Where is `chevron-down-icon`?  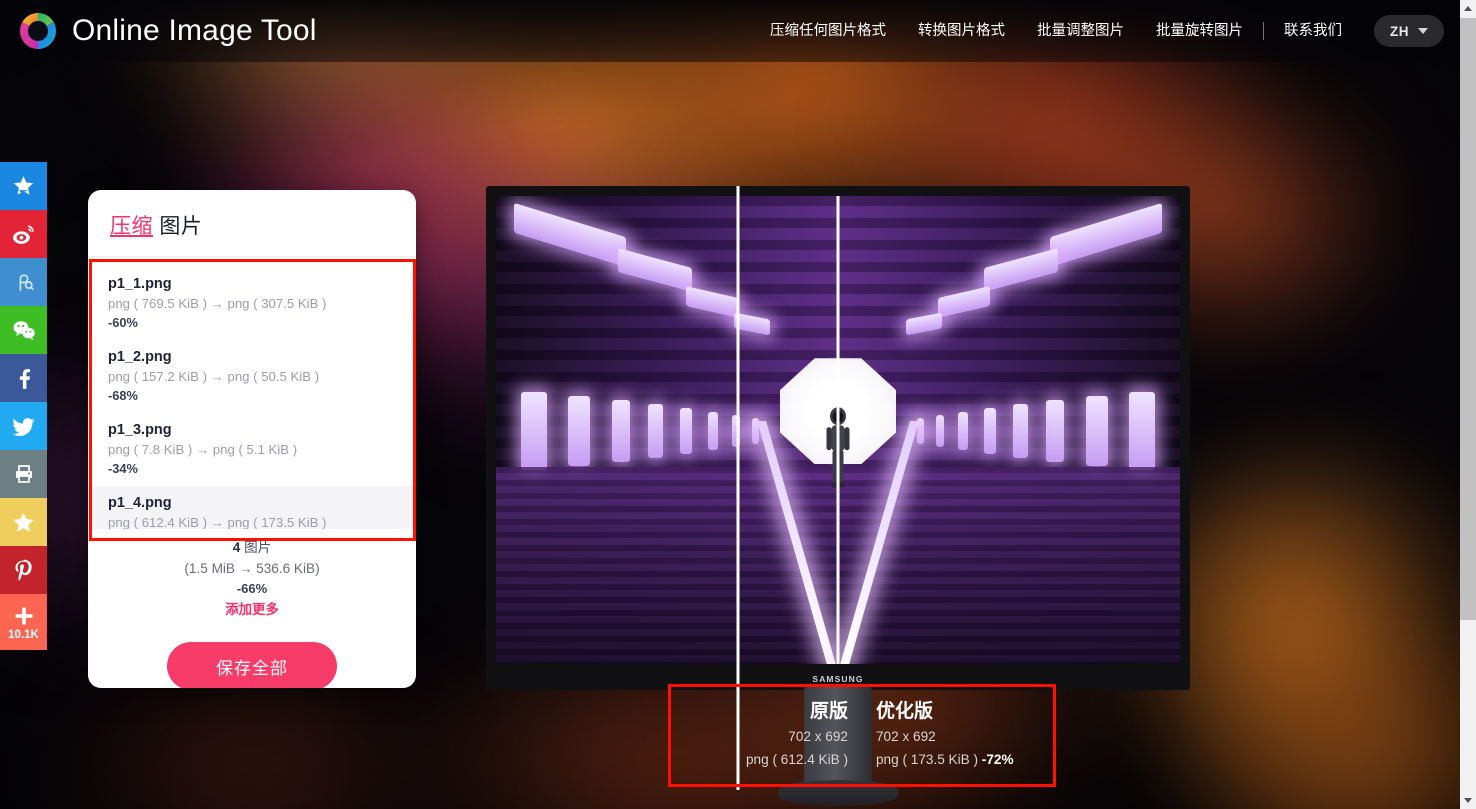
chevron-down-icon is located at coordinates (1423, 31).